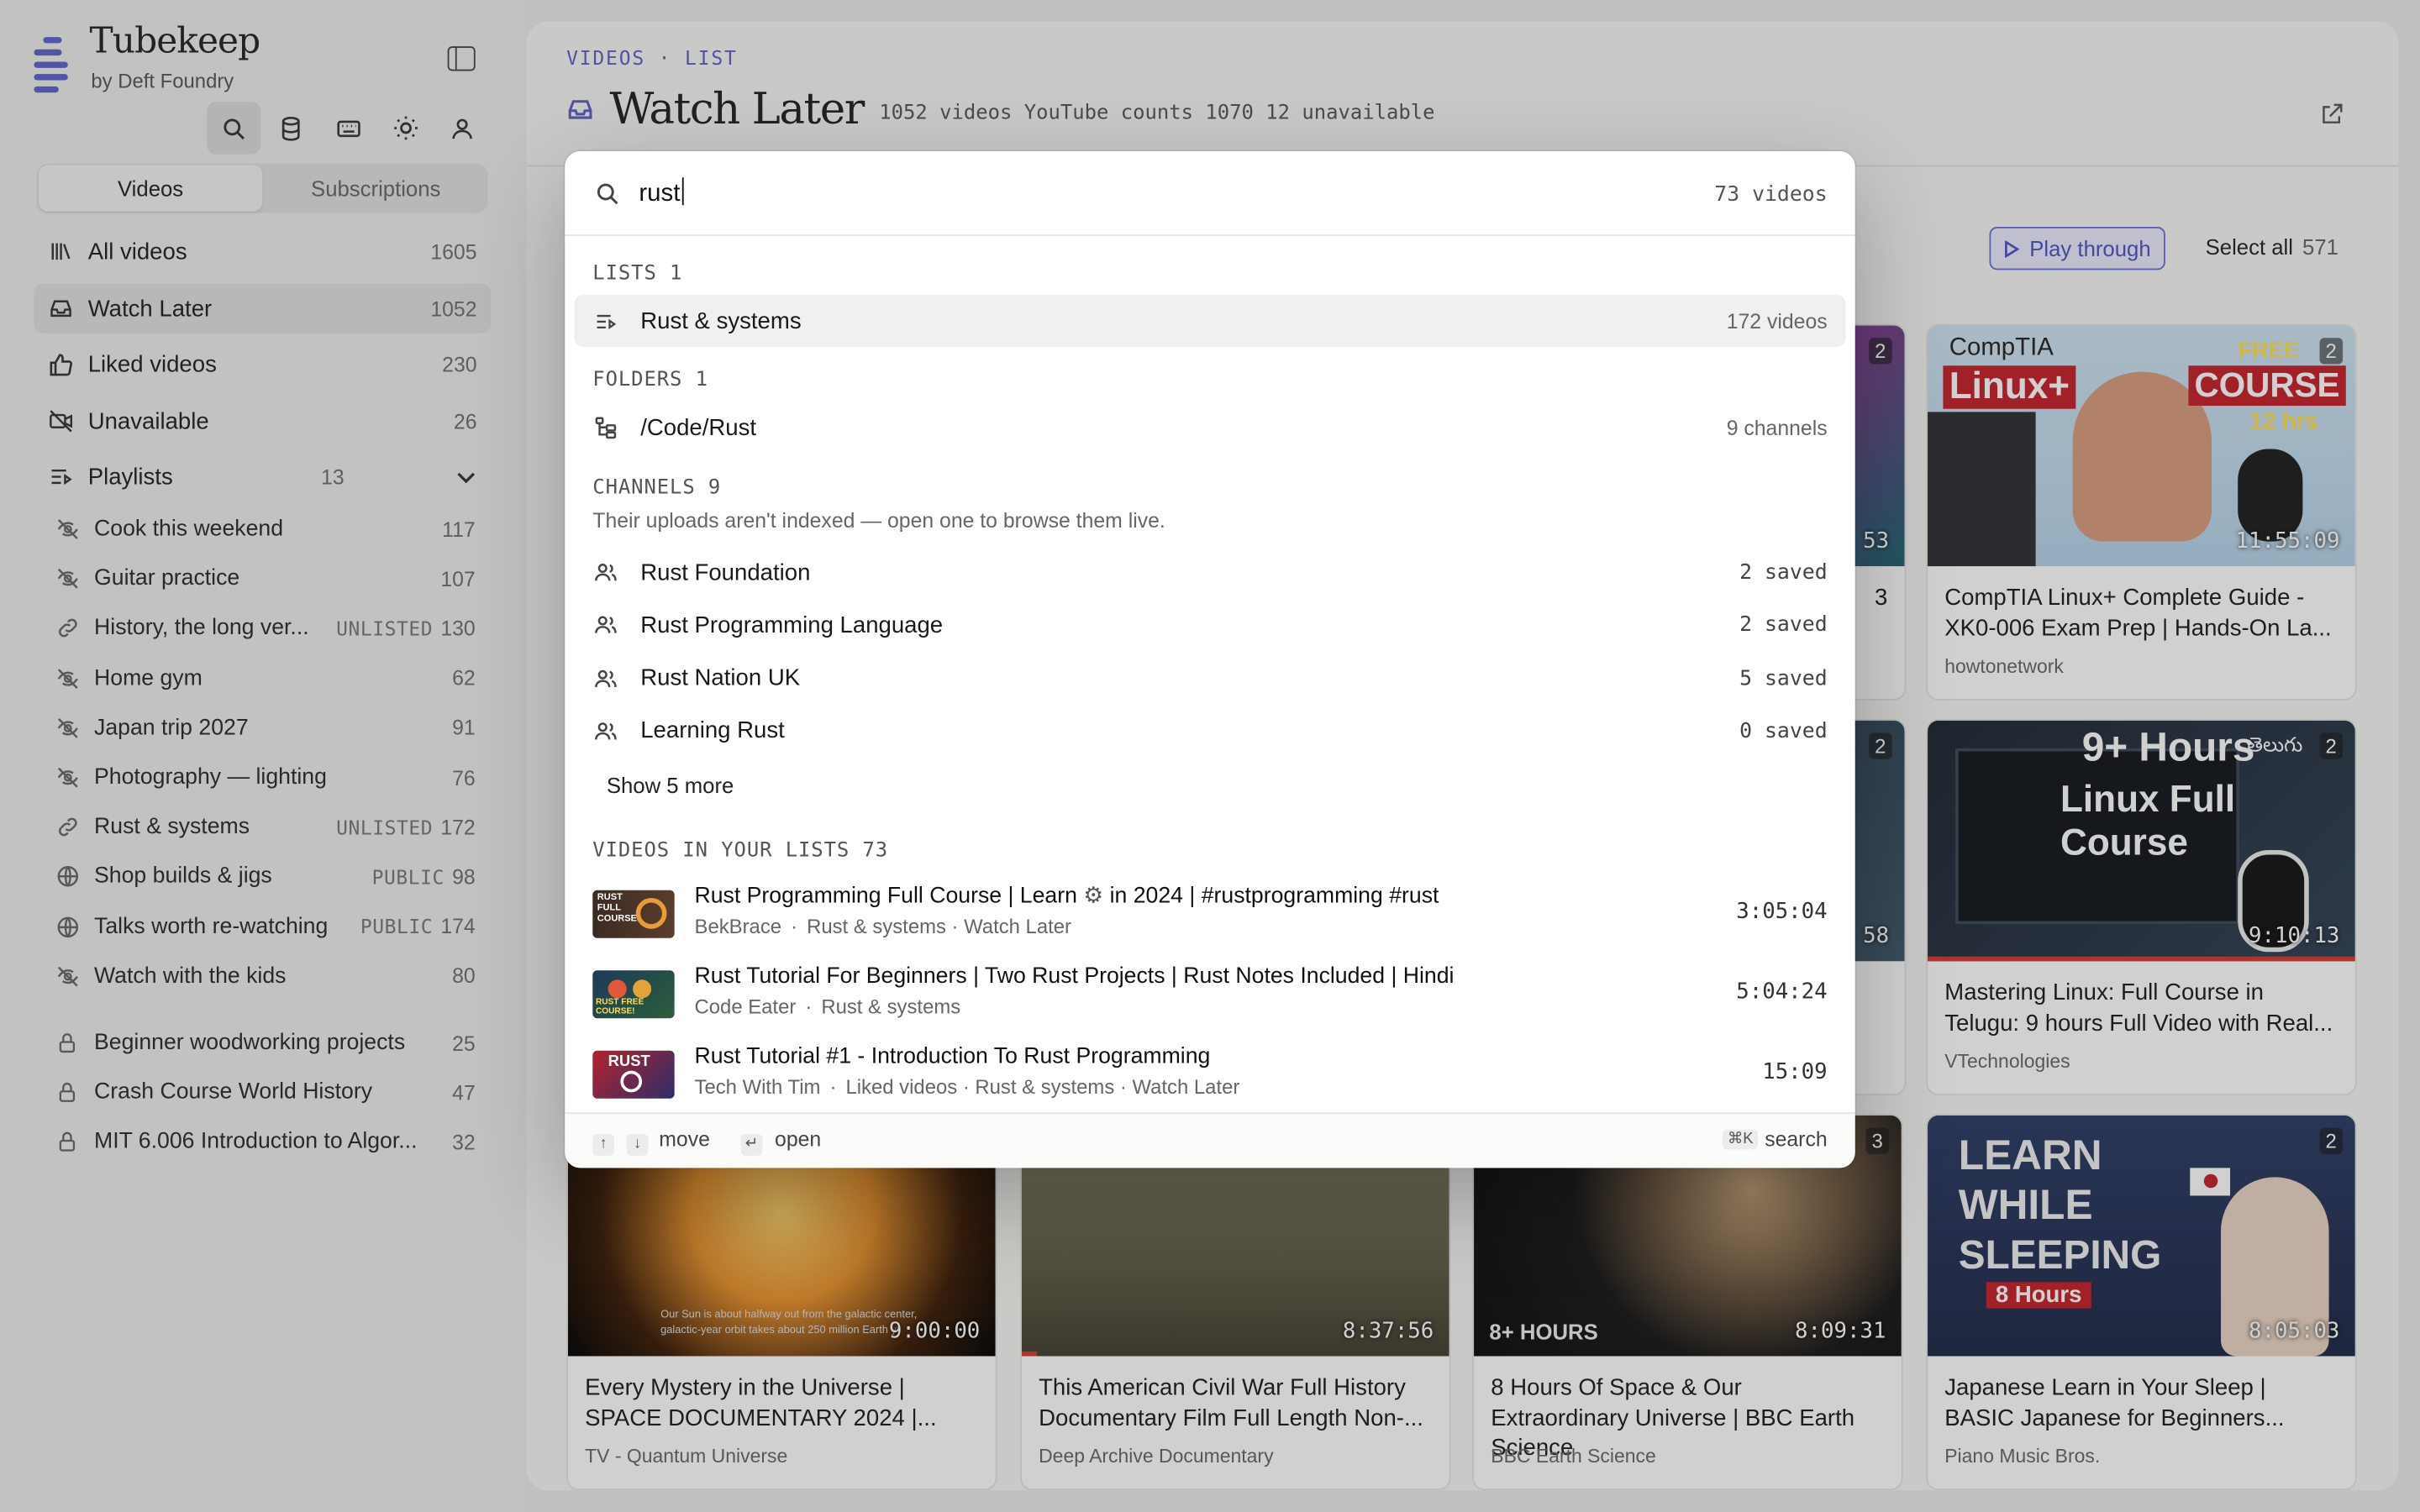 This screenshot has width=2420, height=1512. Describe the element at coordinates (650, 380) in the screenshot. I see `section-folders: FOLDERS 1` at that location.